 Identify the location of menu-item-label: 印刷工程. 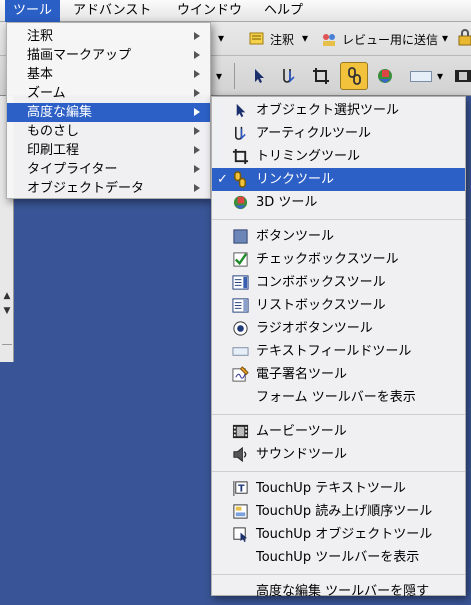
(53, 150).